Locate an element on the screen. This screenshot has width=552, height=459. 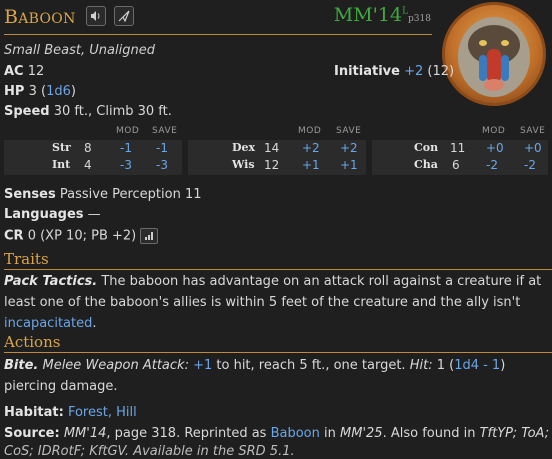
ability-row-cha: Cha 6 -2 -2 is located at coordinates (475, 165).